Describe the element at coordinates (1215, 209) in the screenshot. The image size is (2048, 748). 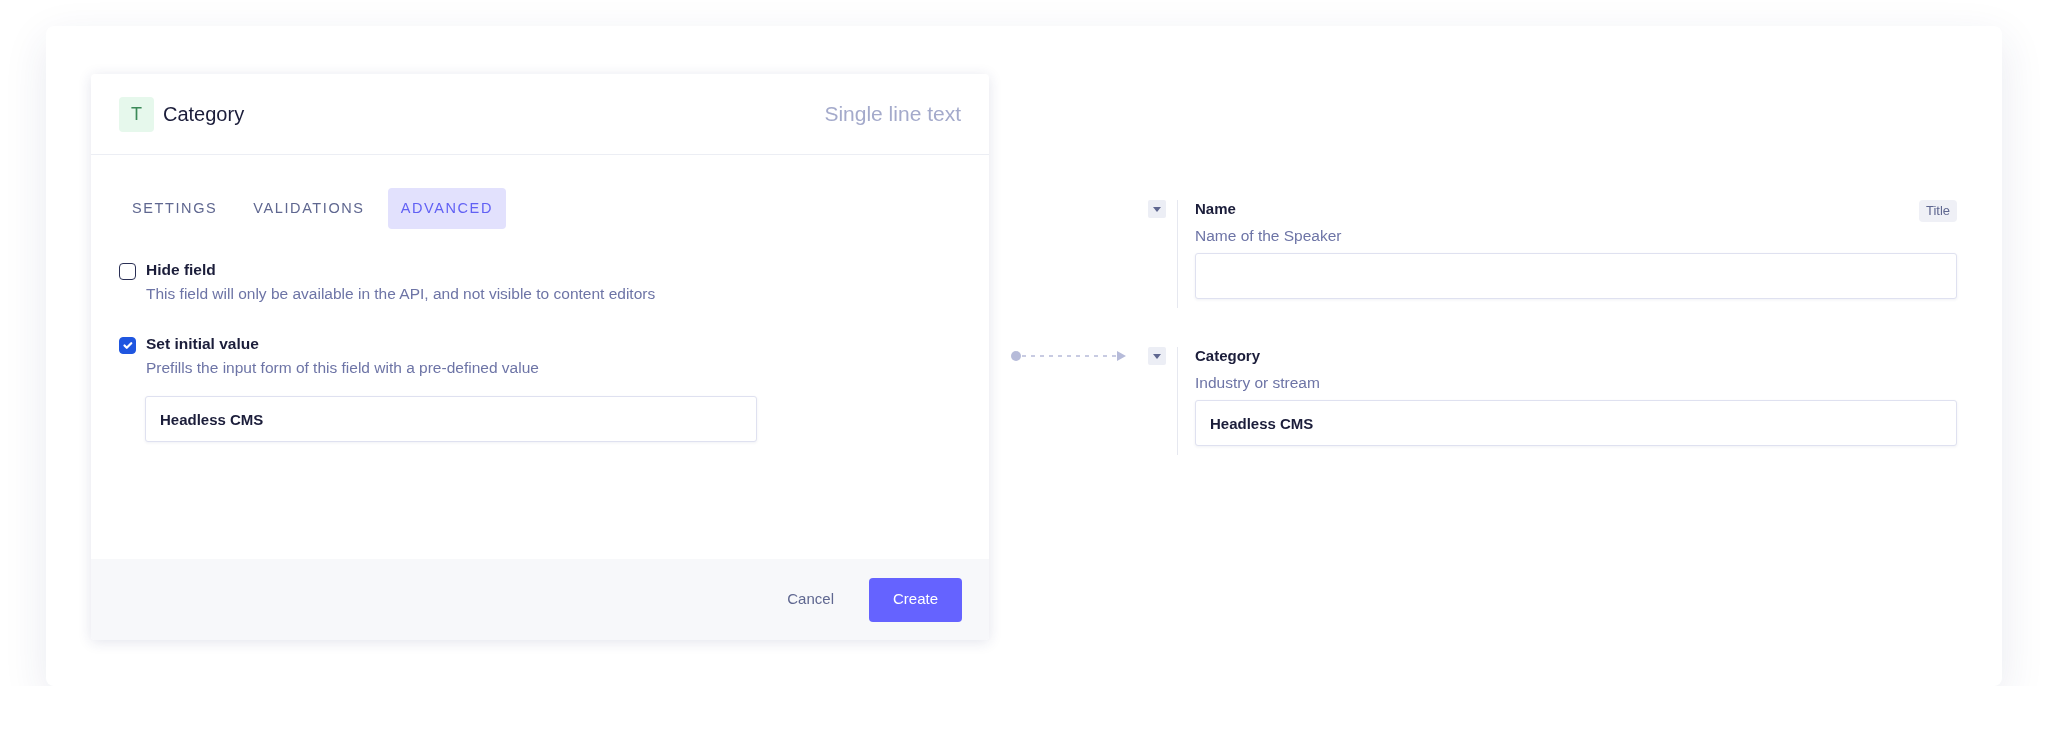
I see `field-label: Name` at that location.